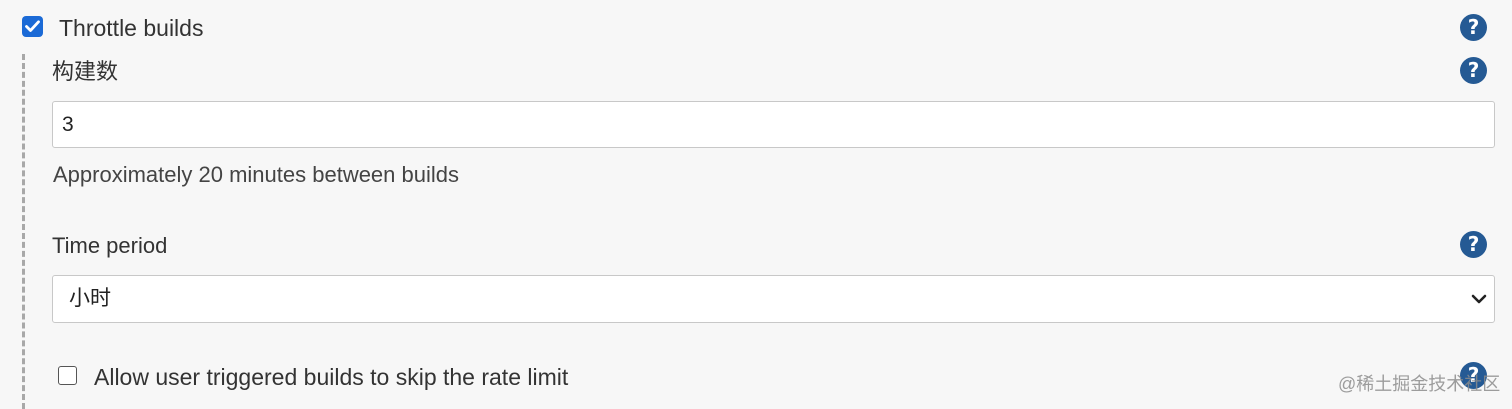 This screenshot has height=409, width=1512. Describe the element at coordinates (90, 298) in the screenshot. I see `time-period-selected-value: 小时` at that location.